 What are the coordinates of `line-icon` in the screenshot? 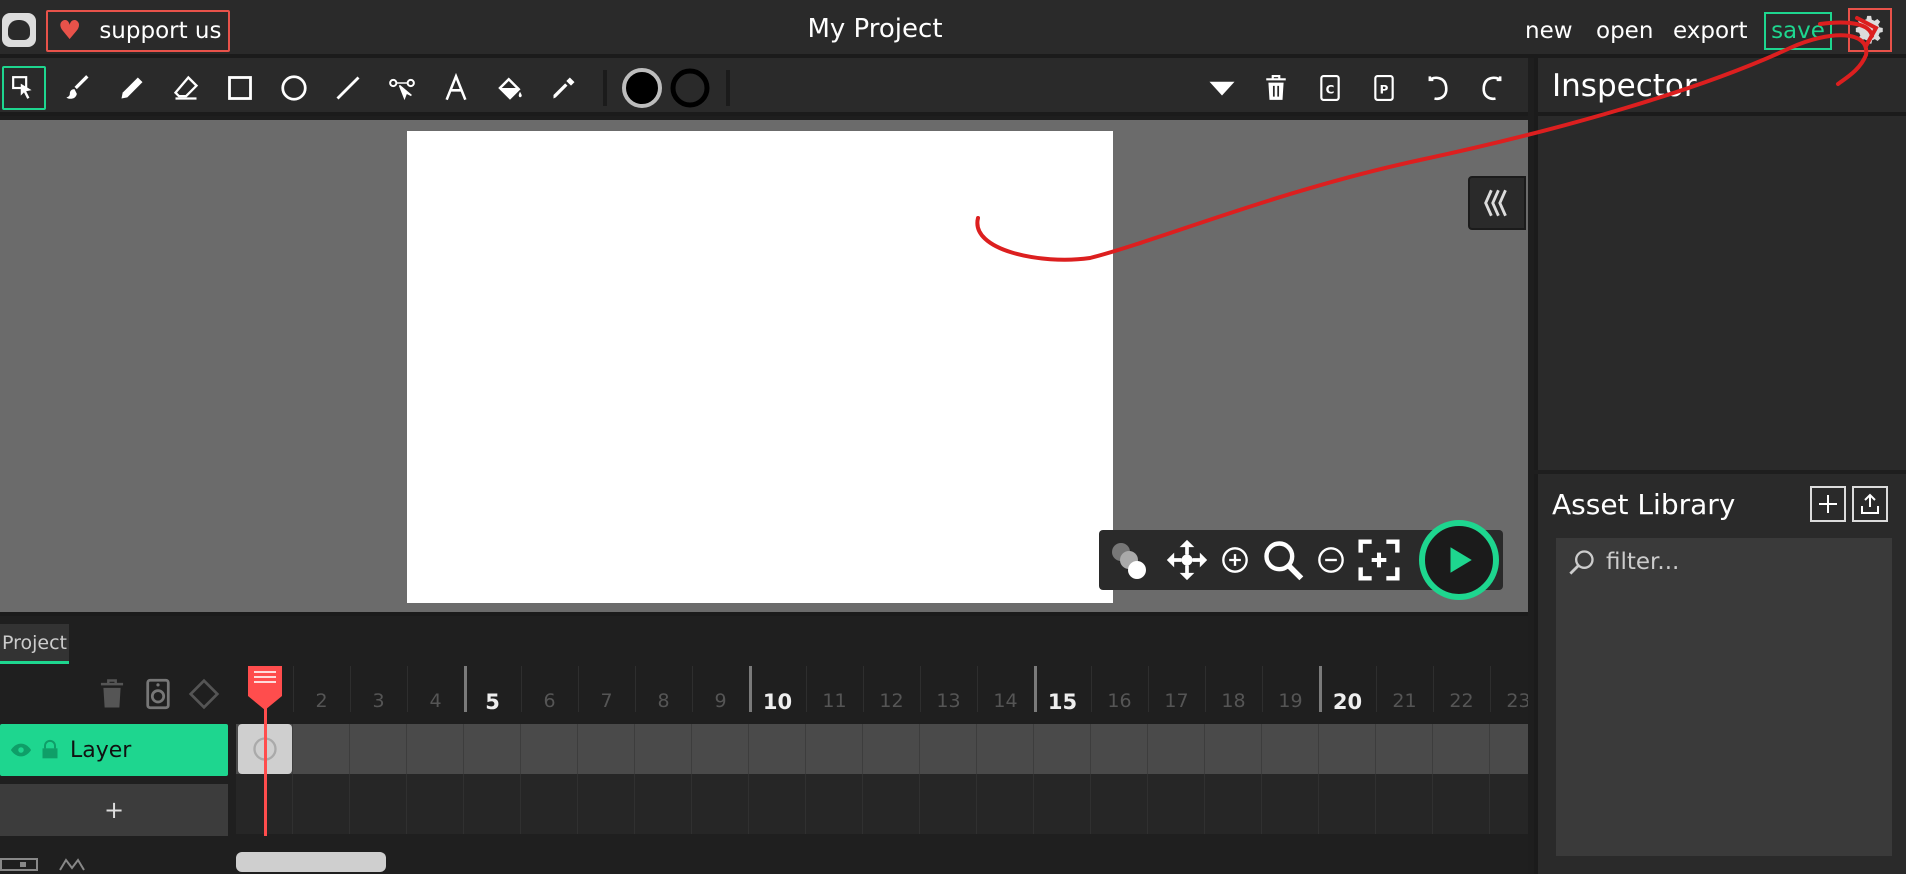 It's located at (348, 88).